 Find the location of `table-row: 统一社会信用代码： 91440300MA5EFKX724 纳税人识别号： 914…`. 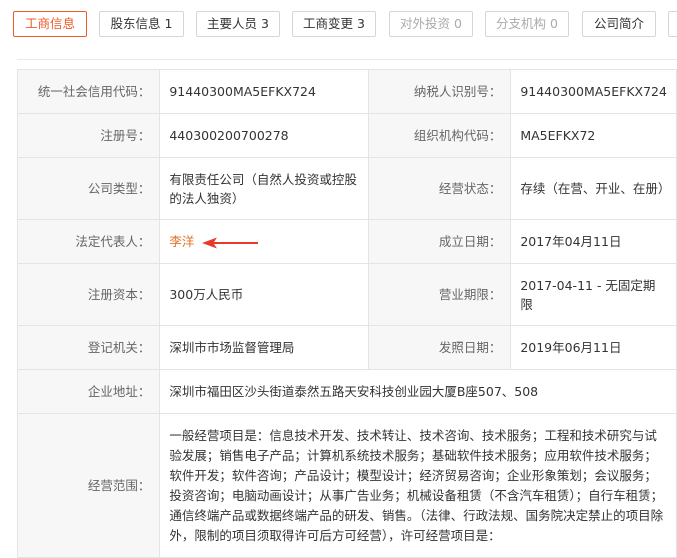

table-row: 统一社会信用代码： 91440300MA5EFKX724 纳税人识别号： 914… is located at coordinates (346, 91).